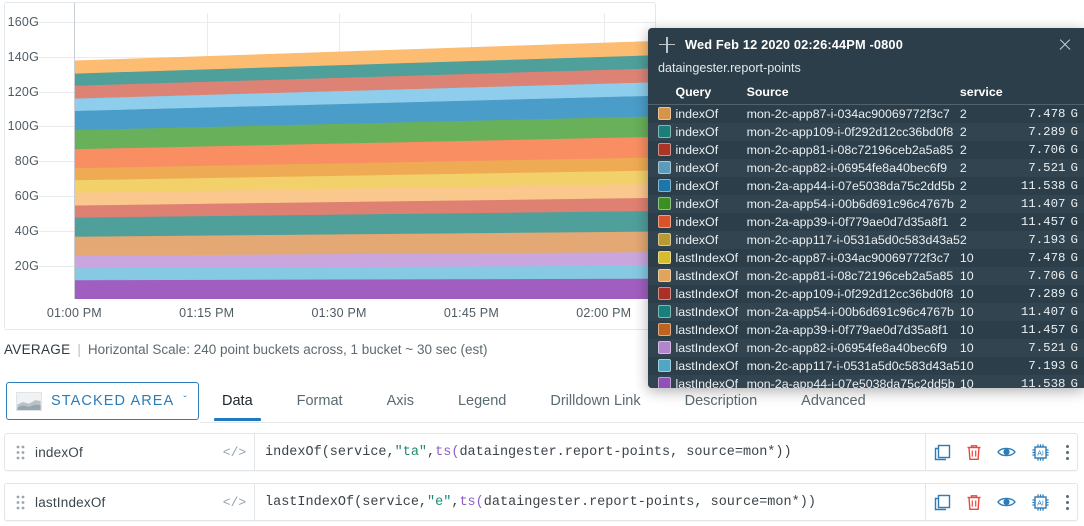 The height and width of the screenshot is (526, 1084). What do you see at coordinates (847, 348) in the screenshot?
I see `series-source: mon-2c-app82-i-06954fe8a40bec6f9` at bounding box center [847, 348].